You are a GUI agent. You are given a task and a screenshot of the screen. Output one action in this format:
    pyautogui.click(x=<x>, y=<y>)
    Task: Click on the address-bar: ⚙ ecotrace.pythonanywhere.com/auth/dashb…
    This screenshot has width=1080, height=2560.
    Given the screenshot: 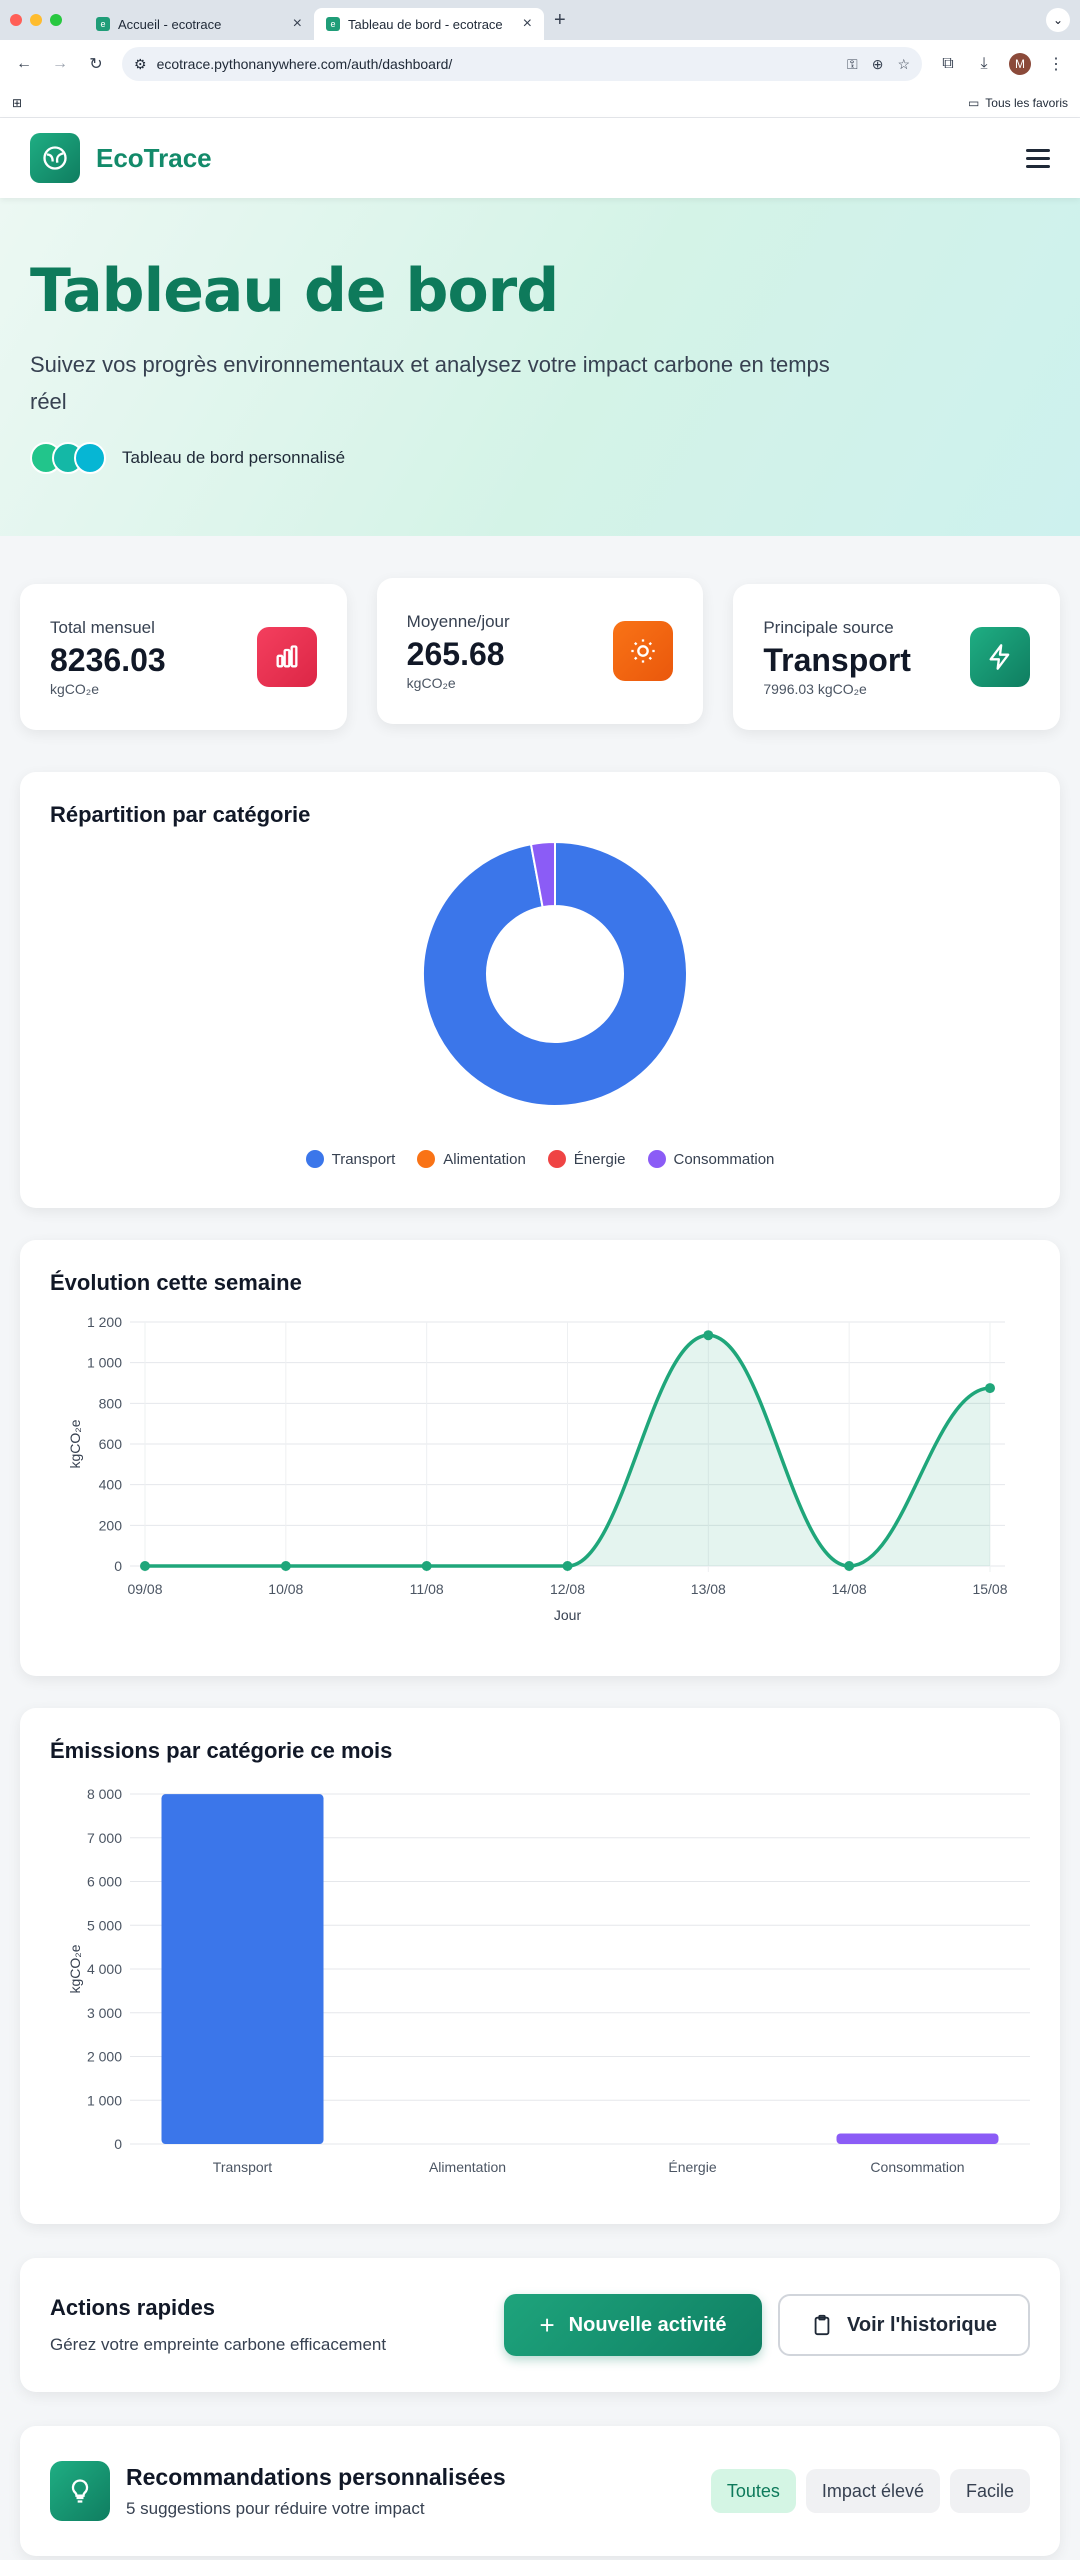 What is the action you would take?
    pyautogui.click(x=522, y=64)
    